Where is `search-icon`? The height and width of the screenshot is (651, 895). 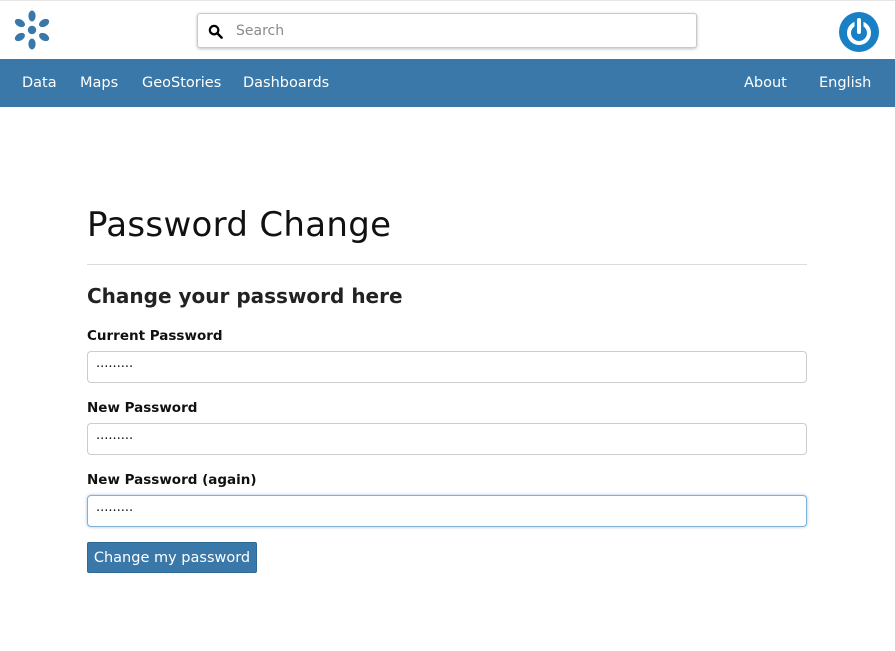 search-icon is located at coordinates (215, 31).